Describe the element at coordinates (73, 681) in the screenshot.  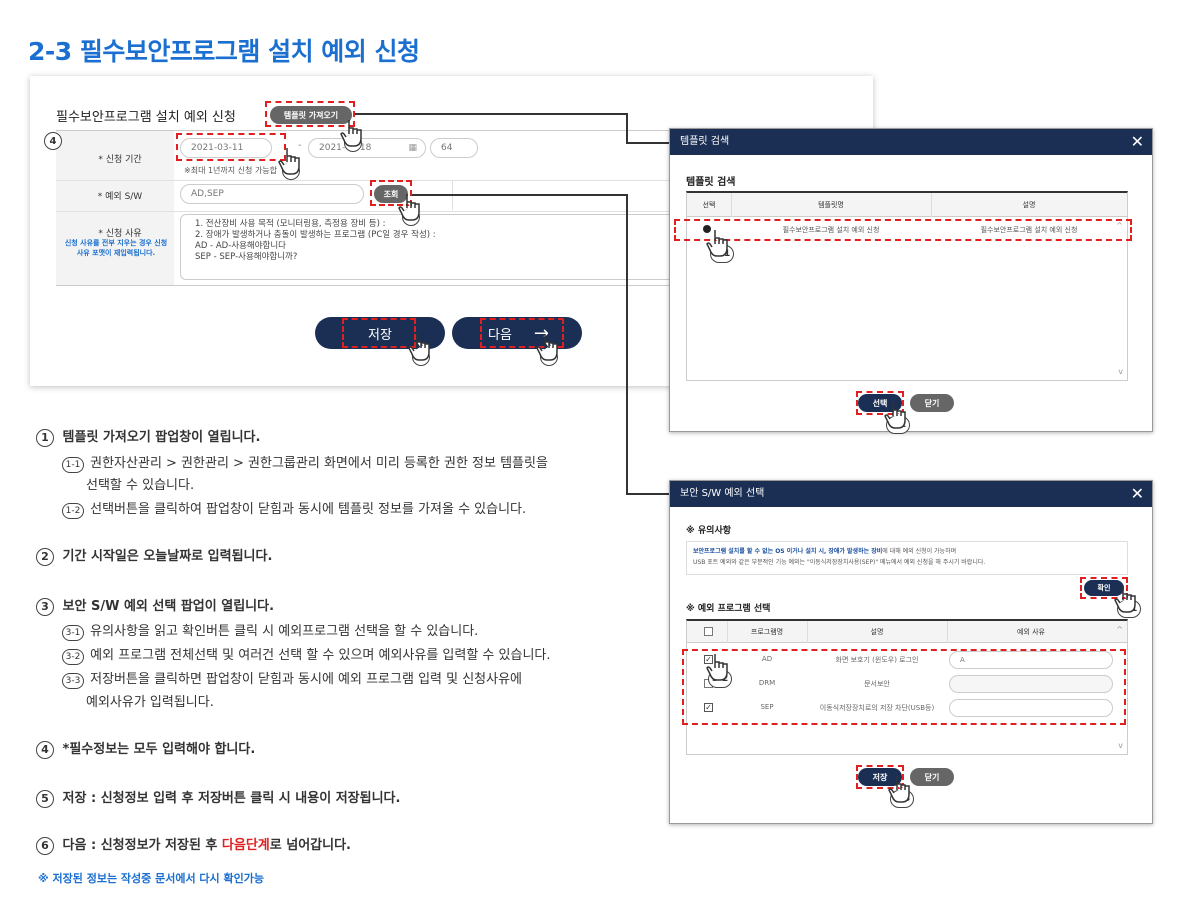
I see `description-number: 3-3` at that location.